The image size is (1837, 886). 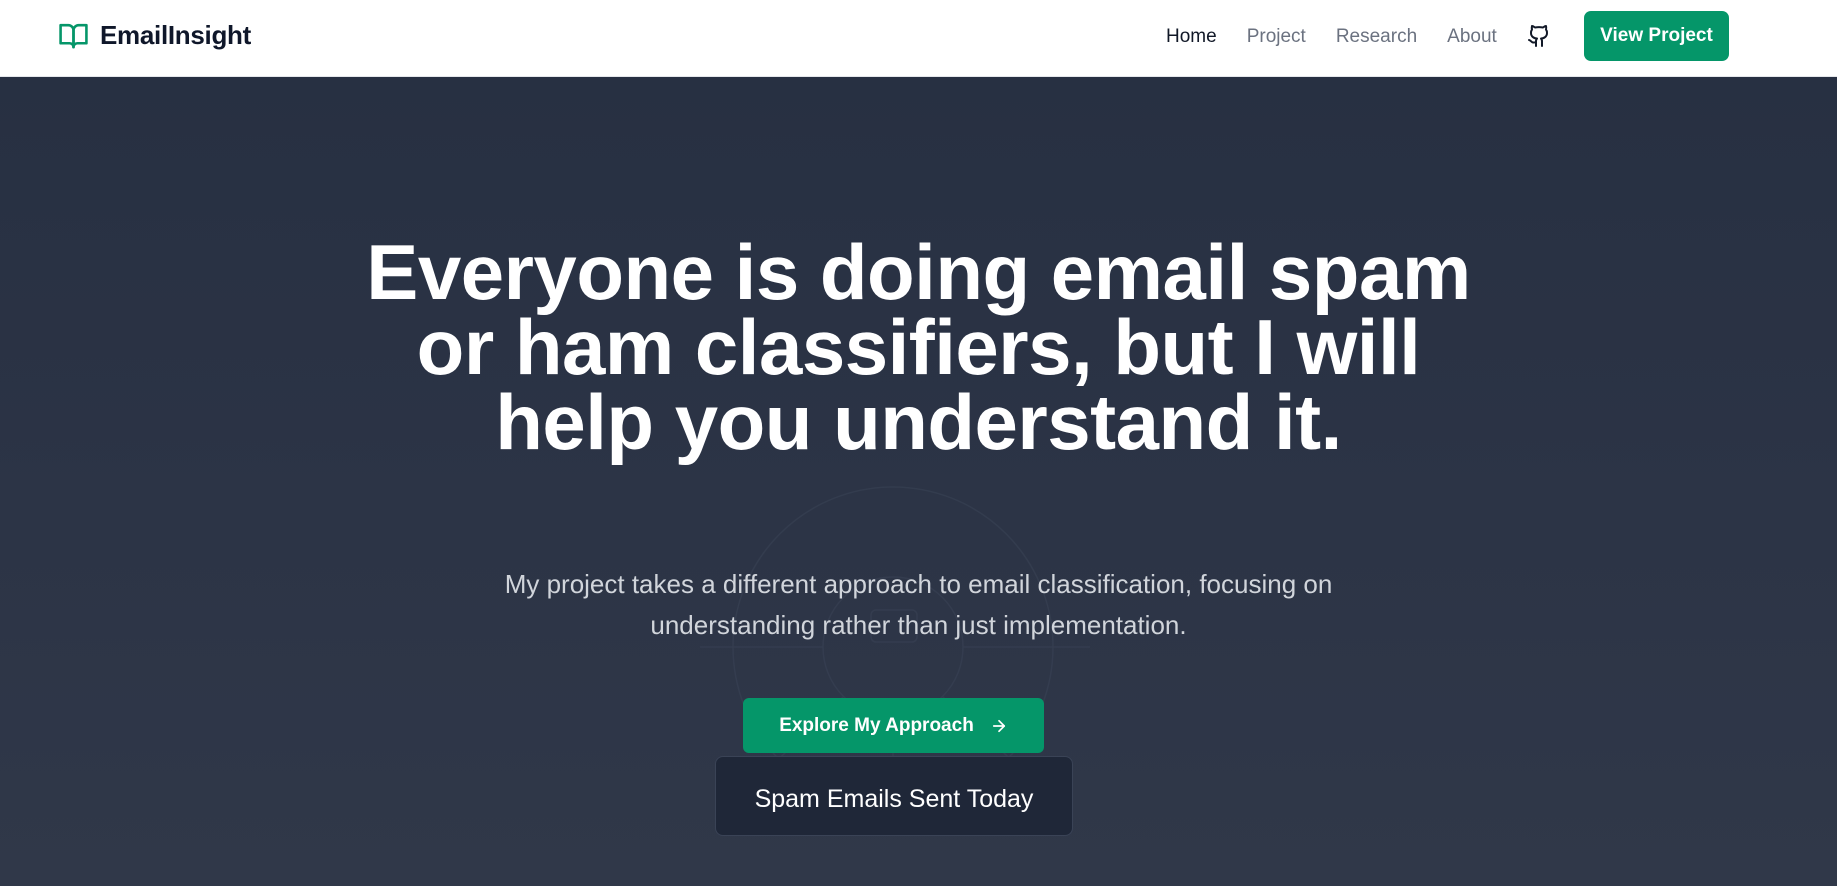 I want to click on brand-logo-link: EmailInsight, so click(x=154, y=35).